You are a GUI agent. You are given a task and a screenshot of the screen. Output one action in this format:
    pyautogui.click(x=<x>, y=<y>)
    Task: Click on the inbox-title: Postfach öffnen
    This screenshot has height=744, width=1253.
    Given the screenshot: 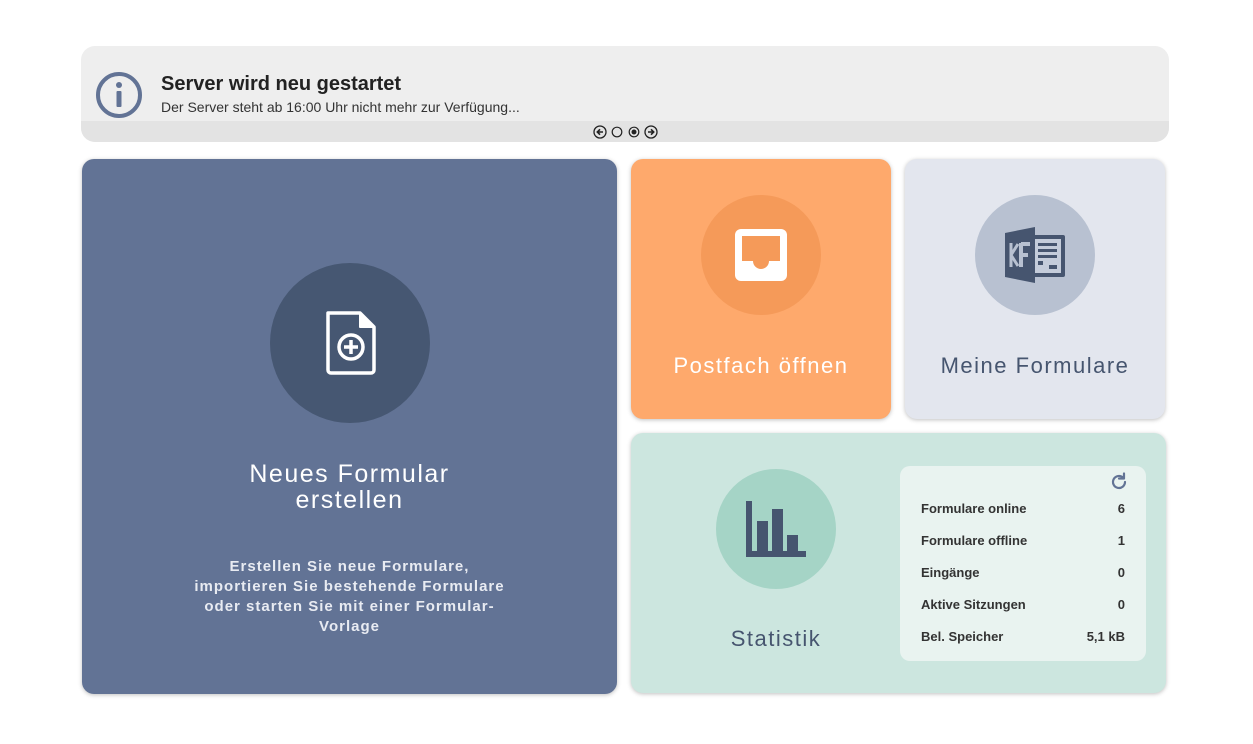 What is the action you would take?
    pyautogui.click(x=761, y=365)
    